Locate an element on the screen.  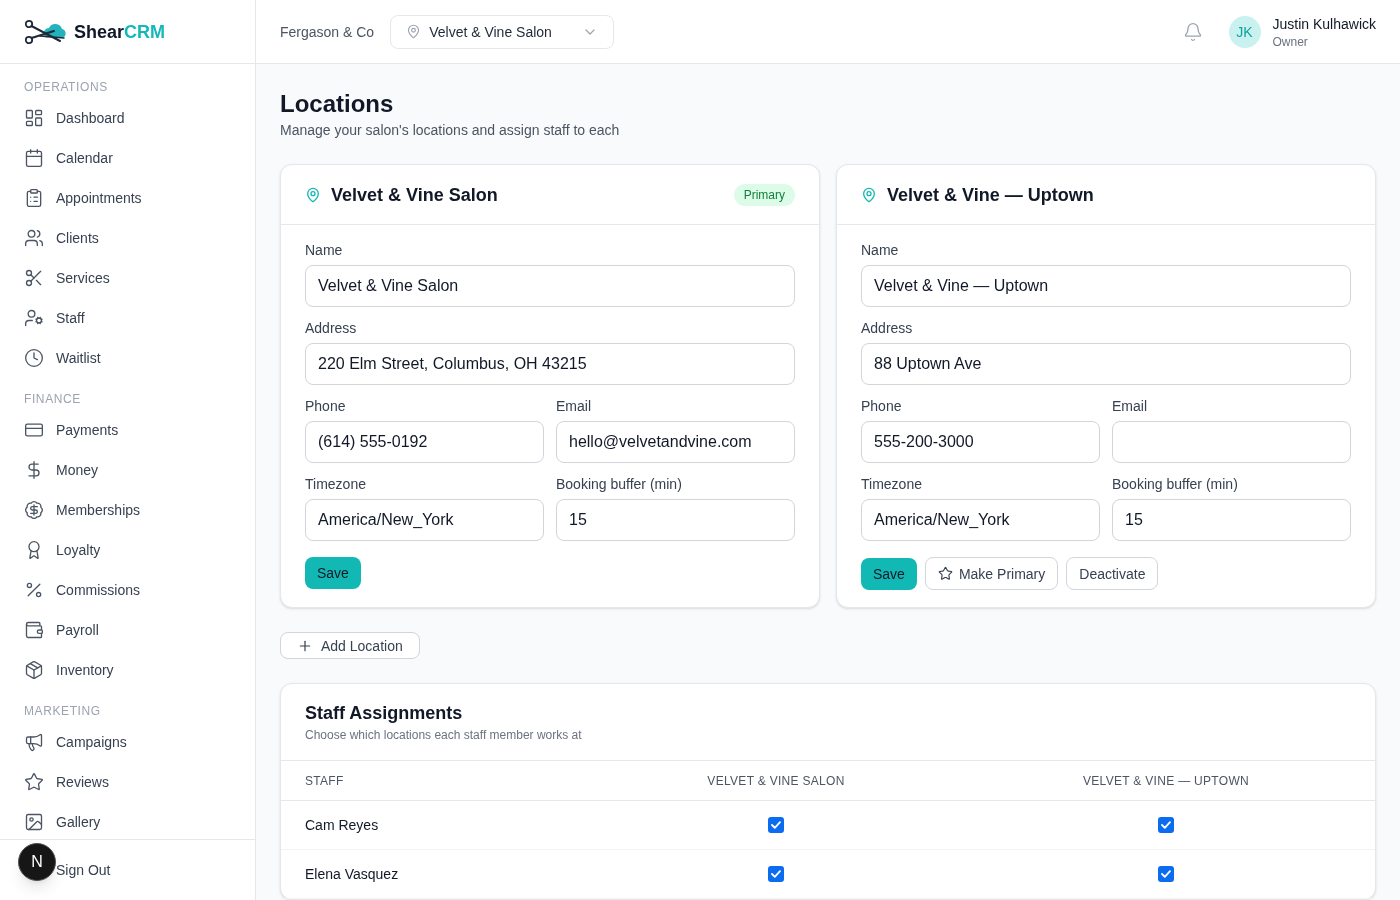
nav-item: Reviews is located at coordinates (127, 782).